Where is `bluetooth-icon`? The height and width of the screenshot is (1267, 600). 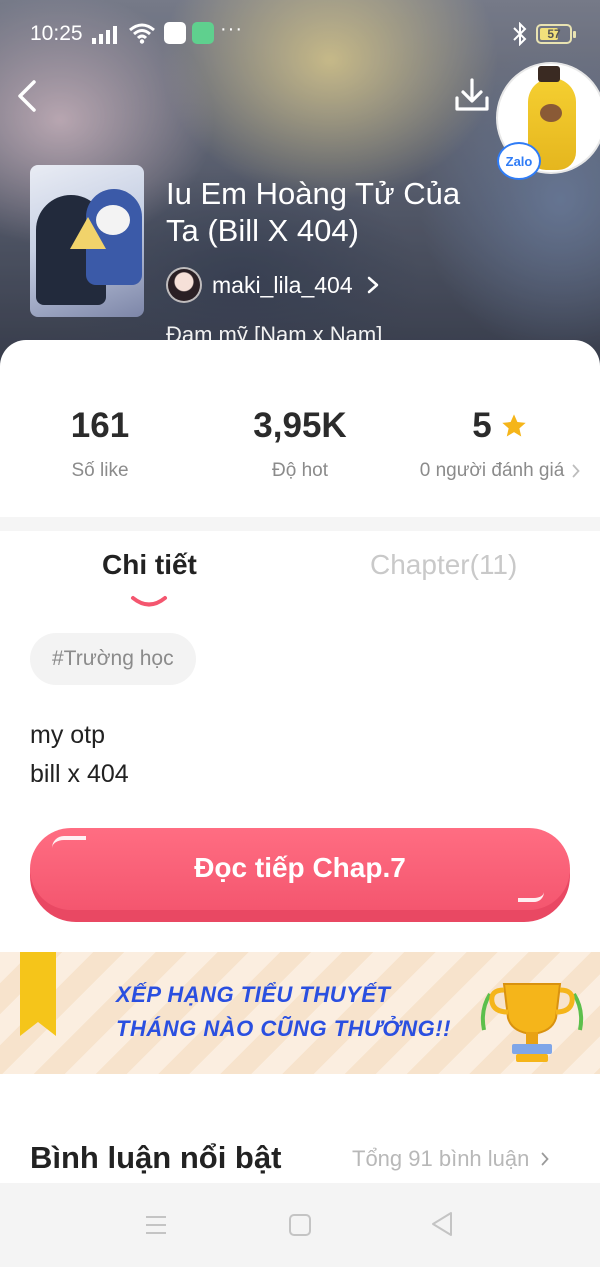
bluetooth-icon is located at coordinates (520, 34).